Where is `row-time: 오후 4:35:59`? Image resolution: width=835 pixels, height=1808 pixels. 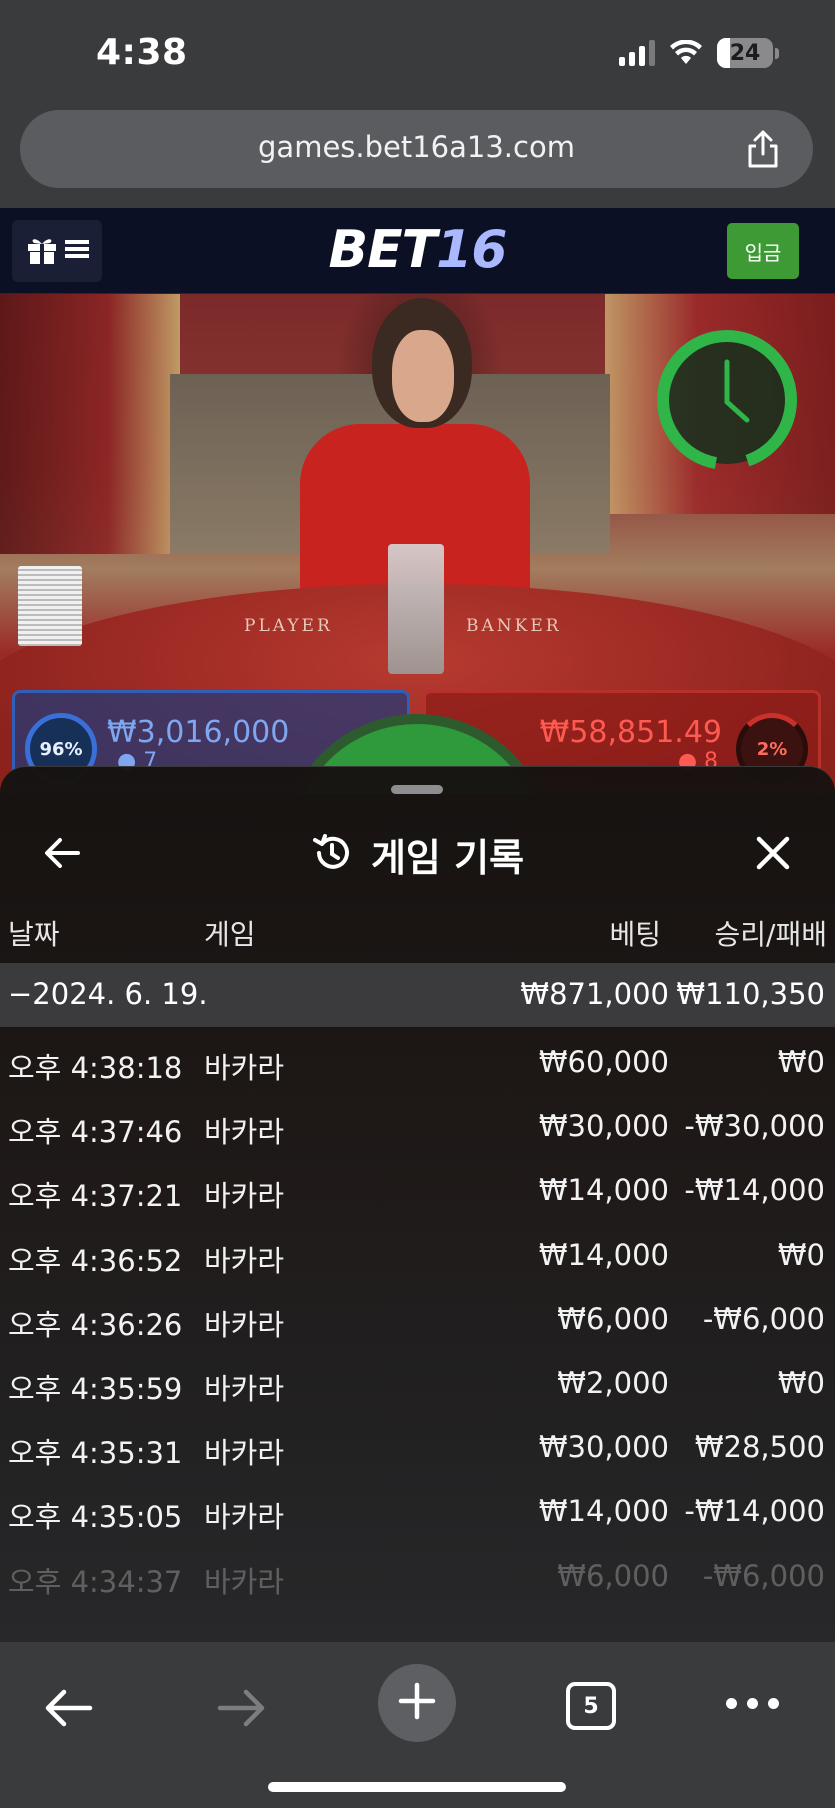 row-time: 오후 4:35:59 is located at coordinates (95, 1388).